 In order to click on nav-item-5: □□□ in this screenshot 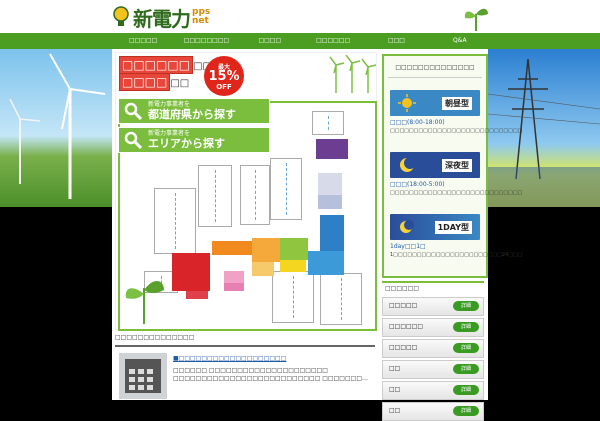, I will do `click(396, 41)`.